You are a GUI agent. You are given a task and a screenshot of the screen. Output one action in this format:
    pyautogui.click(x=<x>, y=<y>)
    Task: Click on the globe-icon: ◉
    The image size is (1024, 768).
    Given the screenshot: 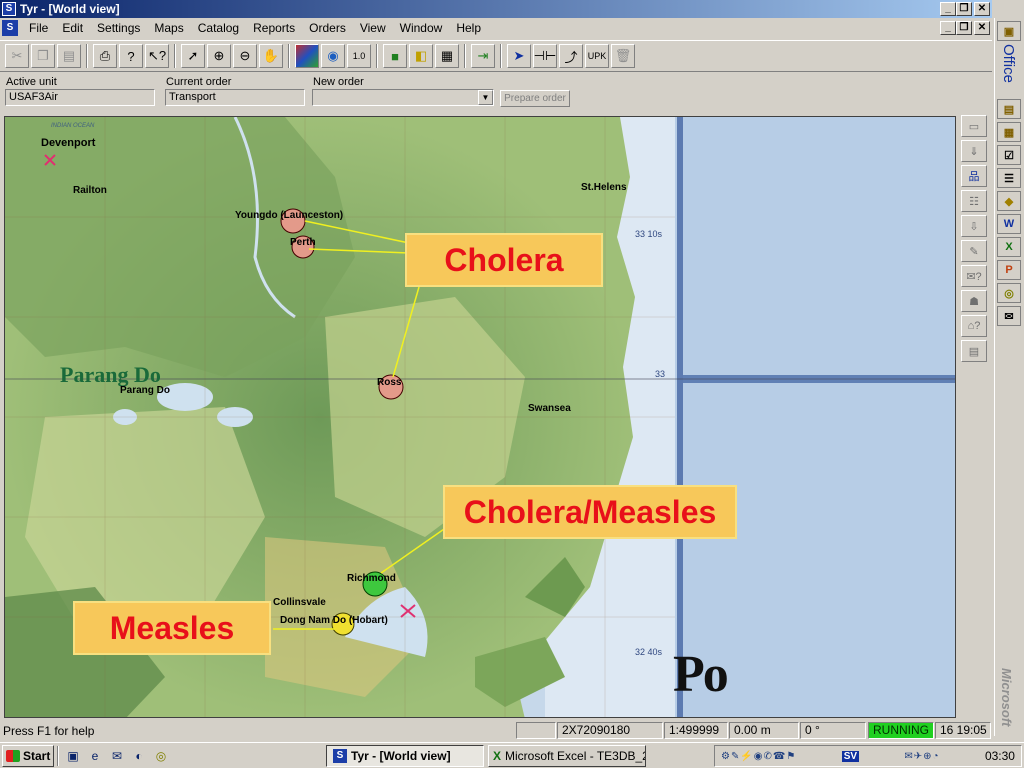 What is the action you would take?
    pyautogui.click(x=333, y=56)
    